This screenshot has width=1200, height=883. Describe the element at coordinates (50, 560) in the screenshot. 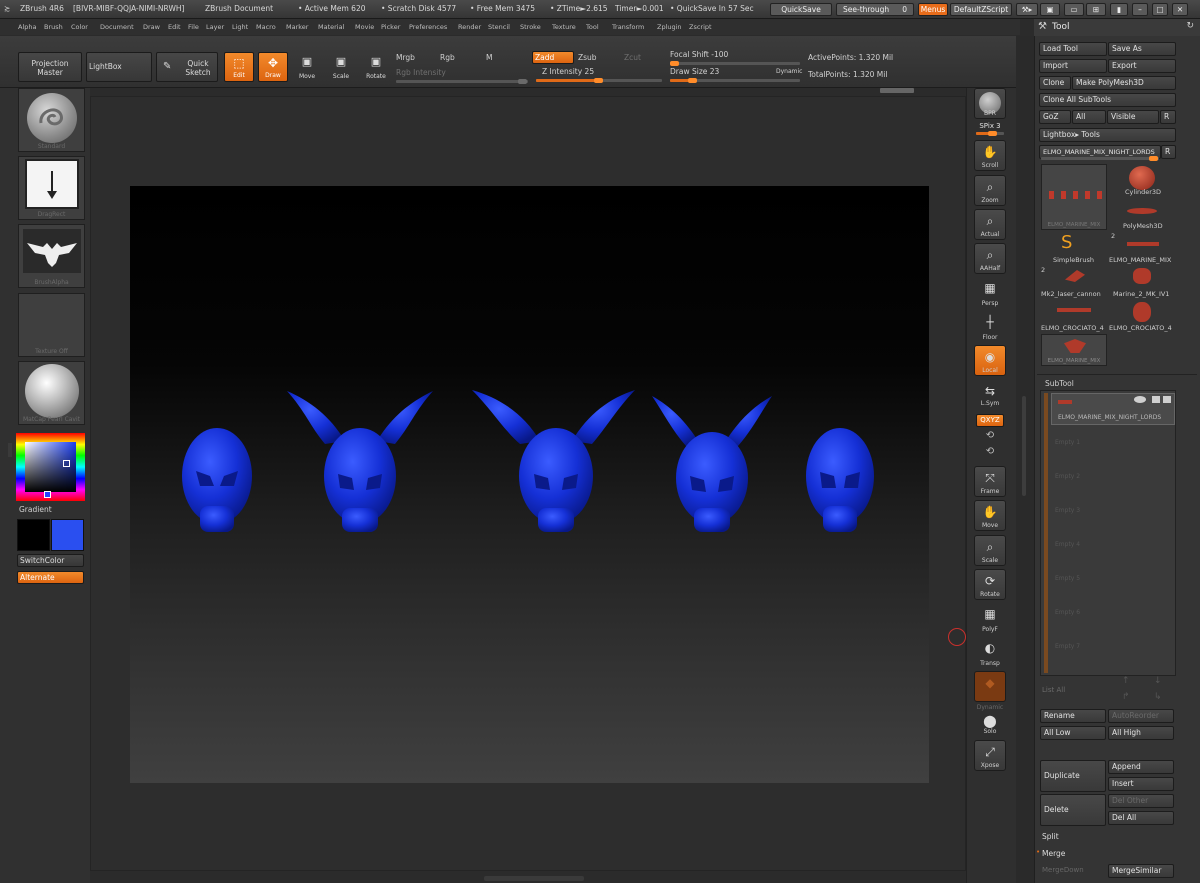

I see `switch-color-button: SwitchColor` at that location.